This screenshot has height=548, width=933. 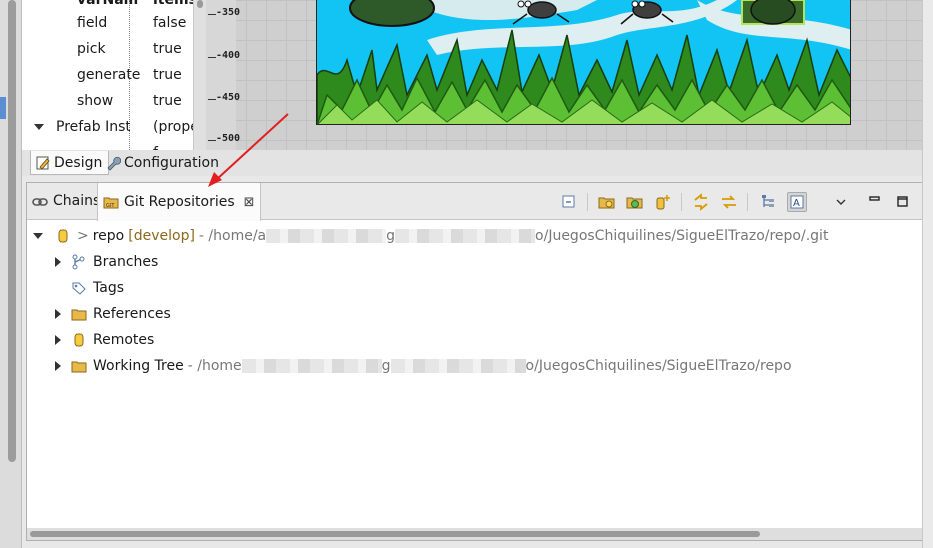 I want to click on maximize-icon, so click(x=902, y=201).